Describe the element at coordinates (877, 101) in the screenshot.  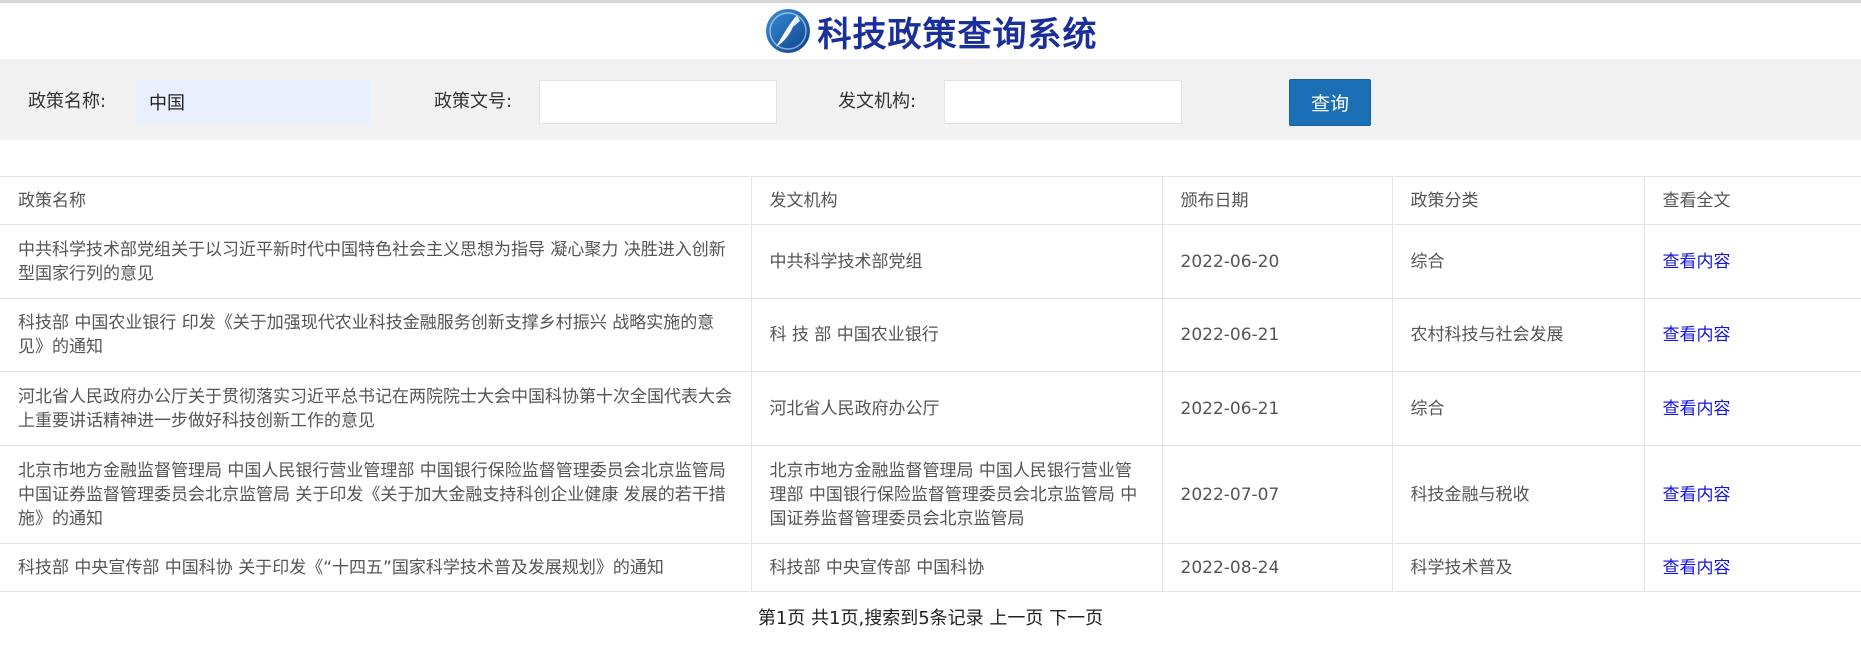
I see `issuing-org-label: 发文机构:` at that location.